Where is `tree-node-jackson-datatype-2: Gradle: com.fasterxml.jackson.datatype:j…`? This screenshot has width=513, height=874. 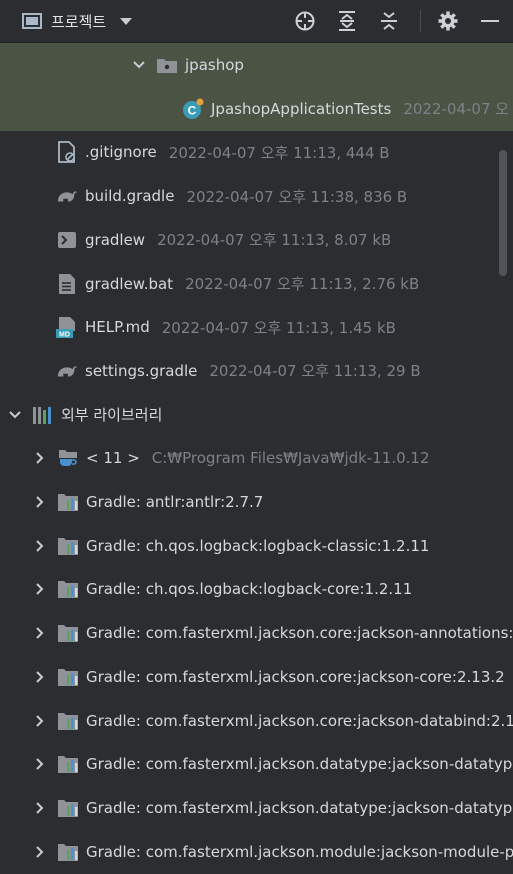
tree-node-jackson-datatype-2: Gradle: com.fasterxml.jackson.datatype:j… is located at coordinates (256, 808).